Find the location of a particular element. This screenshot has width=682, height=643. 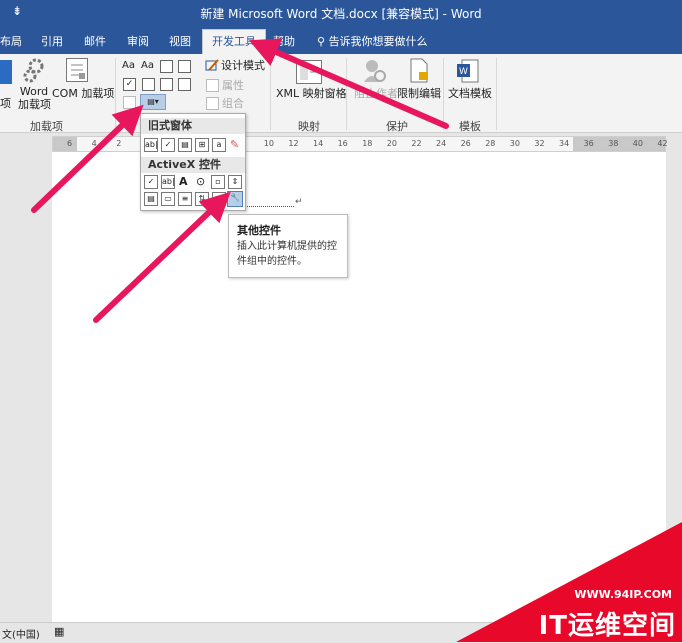

arrow-to-more-controls is located at coordinates (162, 257).